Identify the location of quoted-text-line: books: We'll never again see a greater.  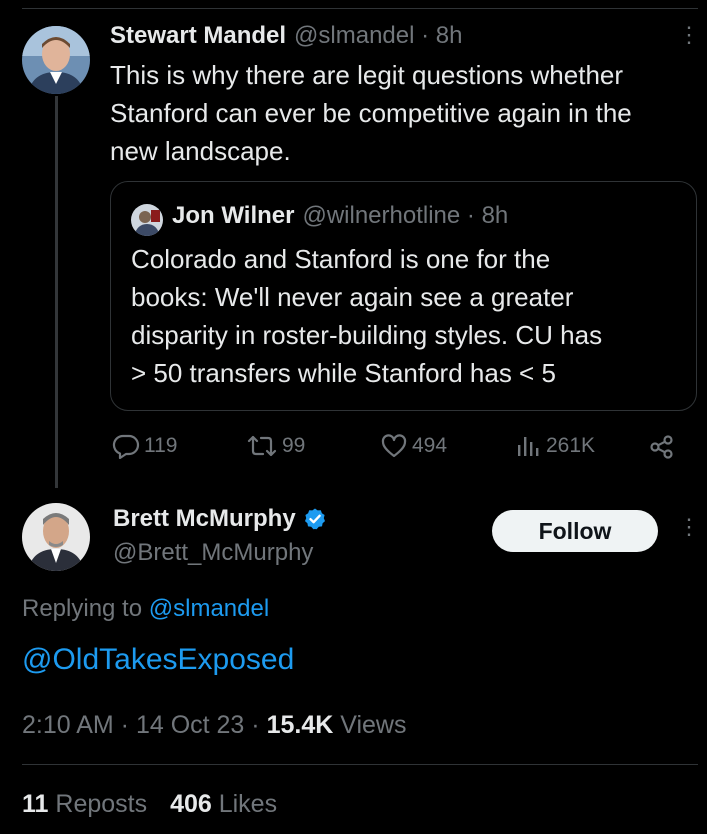
(352, 297).